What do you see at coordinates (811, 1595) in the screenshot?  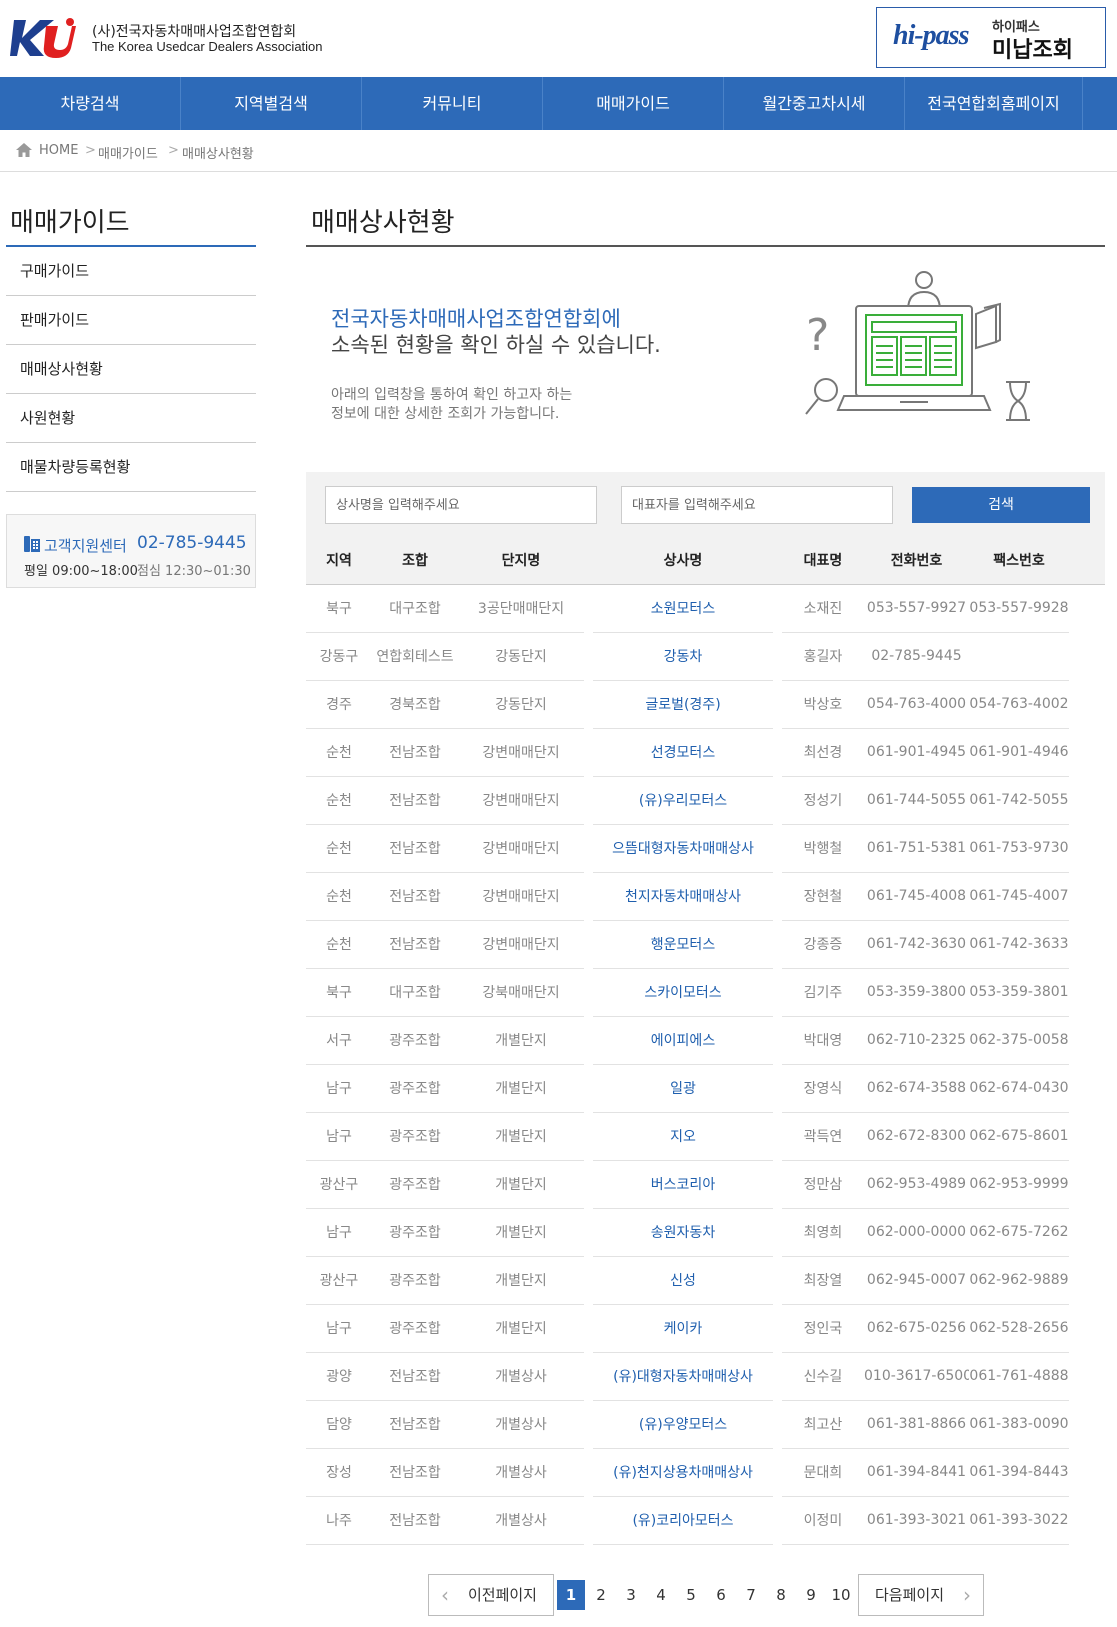 I see `page-number: 9` at bounding box center [811, 1595].